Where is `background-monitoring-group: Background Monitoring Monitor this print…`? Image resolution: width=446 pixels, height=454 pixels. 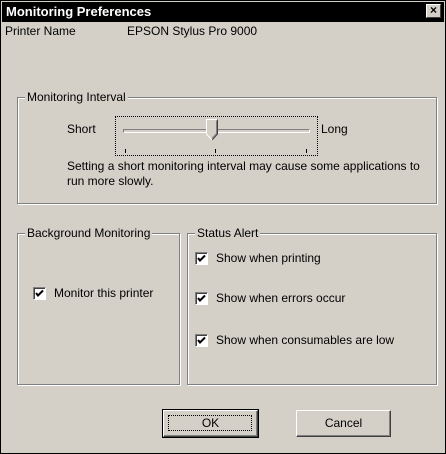
background-monitoring-group: Background Monitoring Monitor this print… is located at coordinates (98, 305).